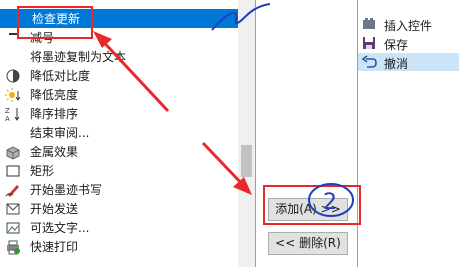 The width and height of the screenshot is (459, 267). What do you see at coordinates (13, 247) in the screenshot?
I see `quick-print-icon` at bounding box center [13, 247].